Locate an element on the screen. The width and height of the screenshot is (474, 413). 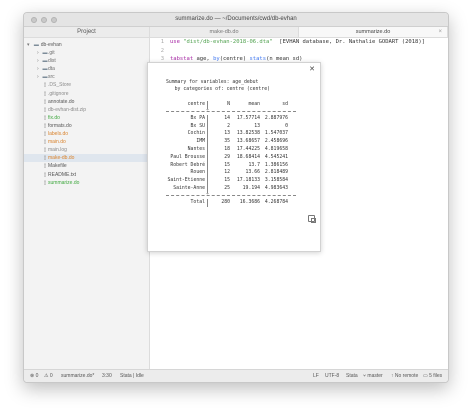
branch-name: master is located at coordinates (375, 376).